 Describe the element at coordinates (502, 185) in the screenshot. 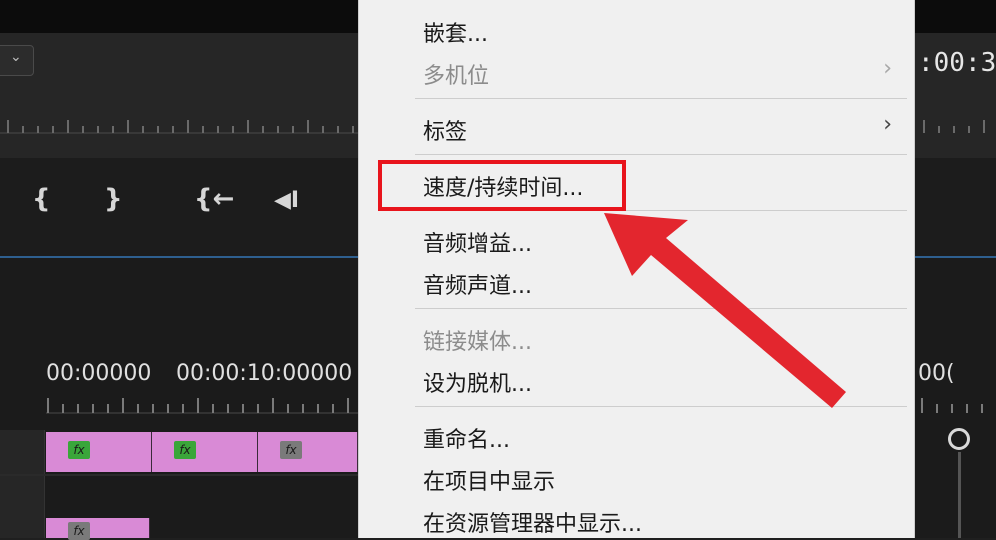

I see `highlight-box` at that location.